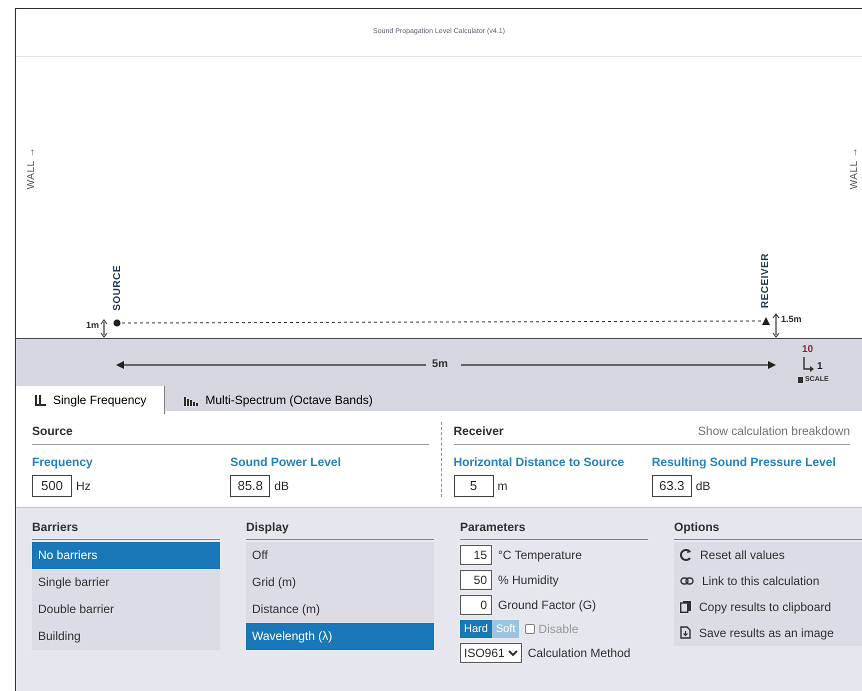  What do you see at coordinates (126, 529) in the screenshot?
I see `section-heading: Barriers` at bounding box center [126, 529].